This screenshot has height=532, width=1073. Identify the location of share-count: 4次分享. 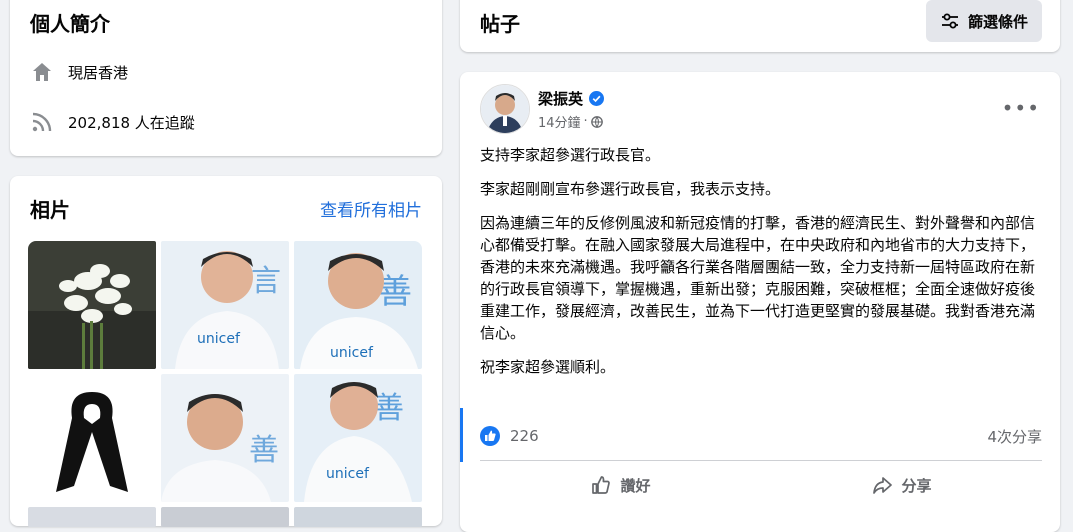
(1014, 436).